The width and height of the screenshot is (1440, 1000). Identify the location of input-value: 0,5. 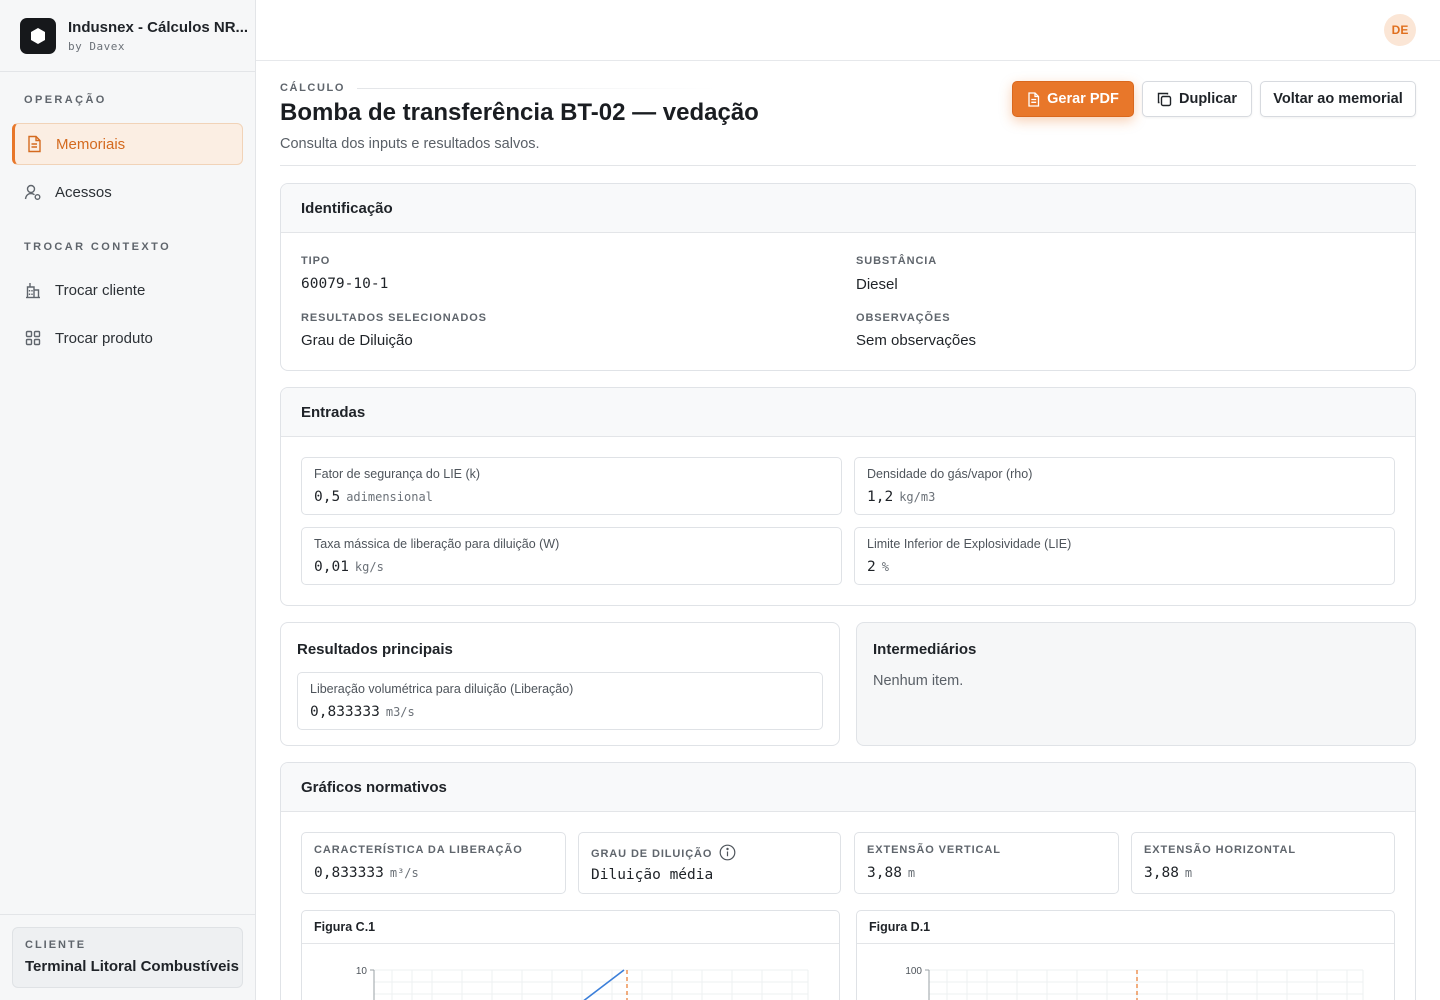
(327, 497).